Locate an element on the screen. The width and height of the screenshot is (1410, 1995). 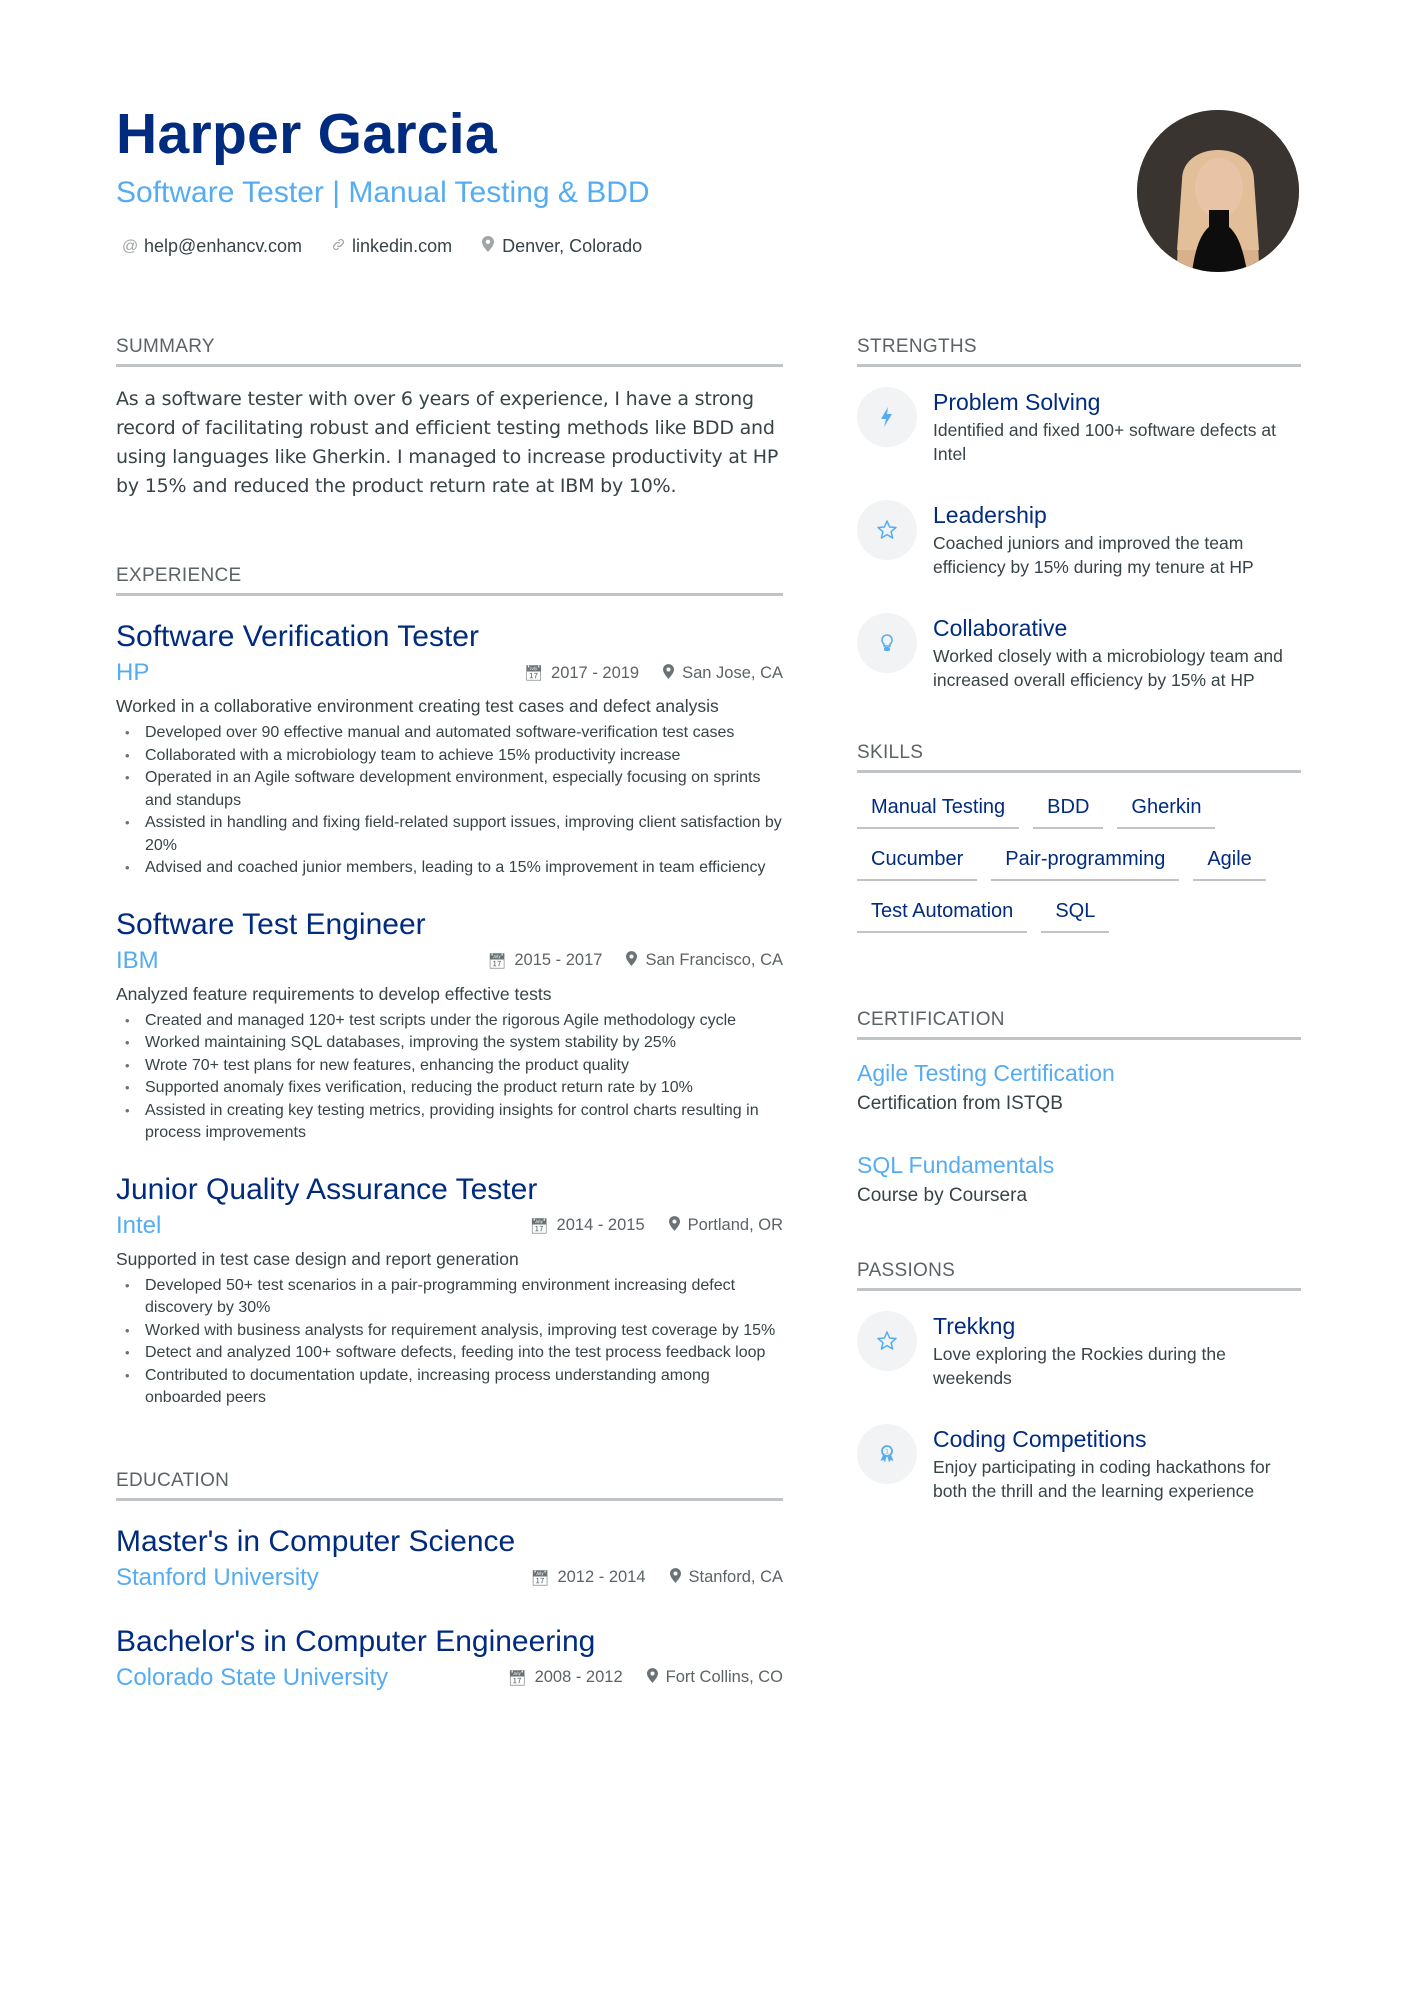
job-location: San Francisco, CA is located at coordinates (714, 960).